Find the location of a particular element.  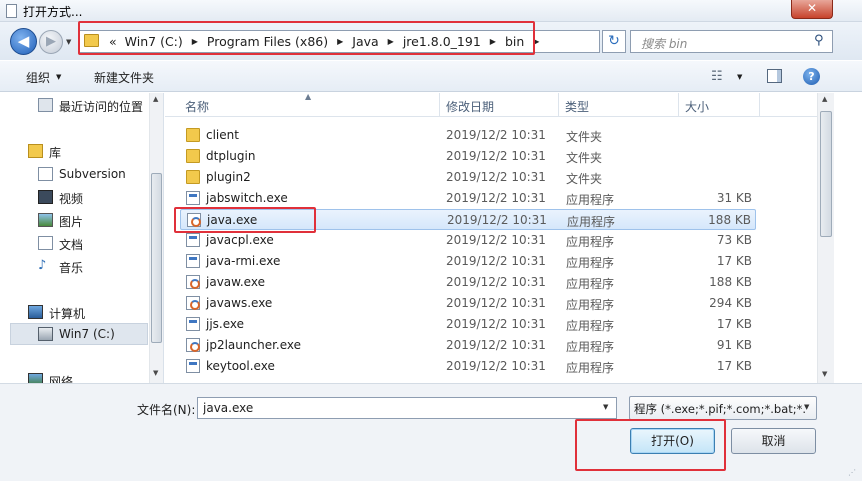

sidebar-item-computer: 计算机 is located at coordinates (87, 313).